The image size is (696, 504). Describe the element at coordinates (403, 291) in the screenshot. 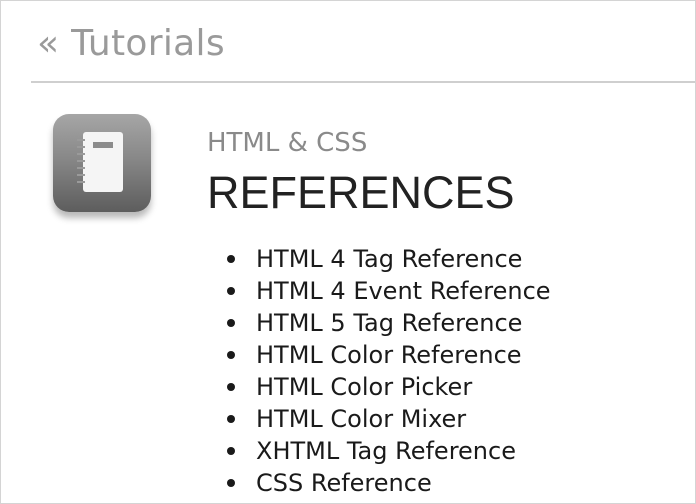

I see `reference-link-html4-event: HTML 4 Event Reference` at that location.